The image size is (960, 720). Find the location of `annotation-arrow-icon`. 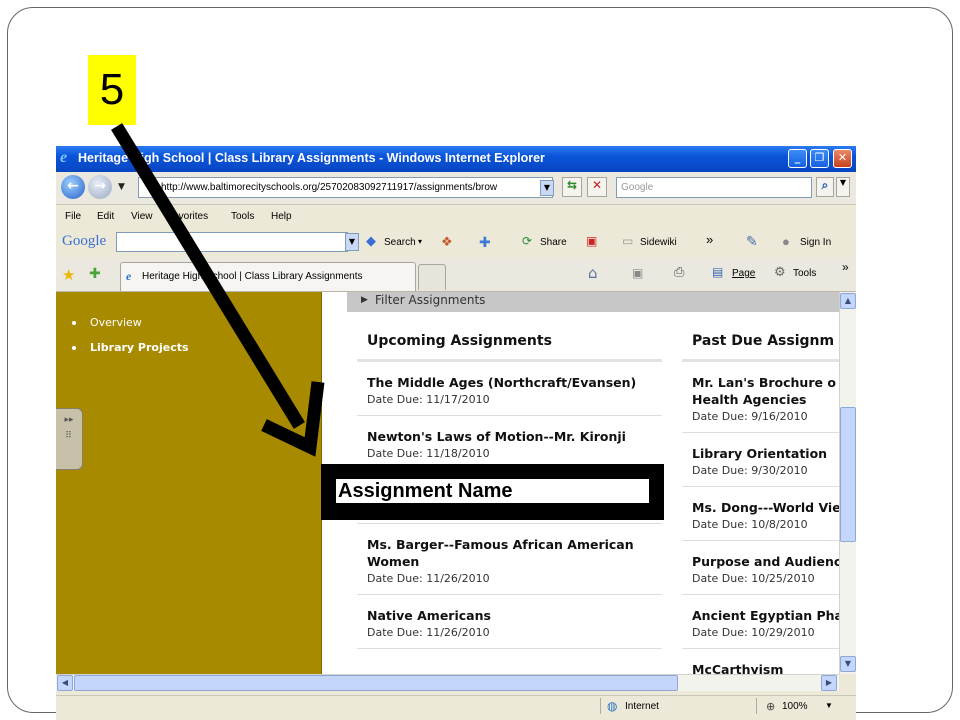

annotation-arrow-icon is located at coordinates (218, 290).